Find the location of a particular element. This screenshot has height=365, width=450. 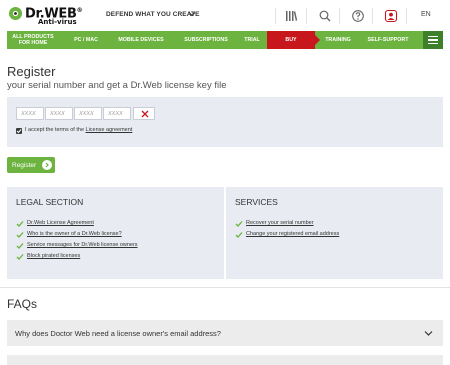

arrow-right-icon is located at coordinates (47, 165).